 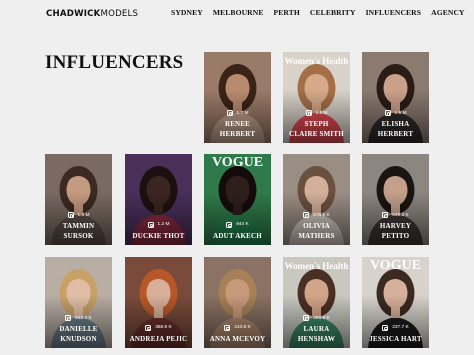 What do you see at coordinates (333, 12) in the screenshot?
I see `nav-celebrity: CELEBRITY` at bounding box center [333, 12].